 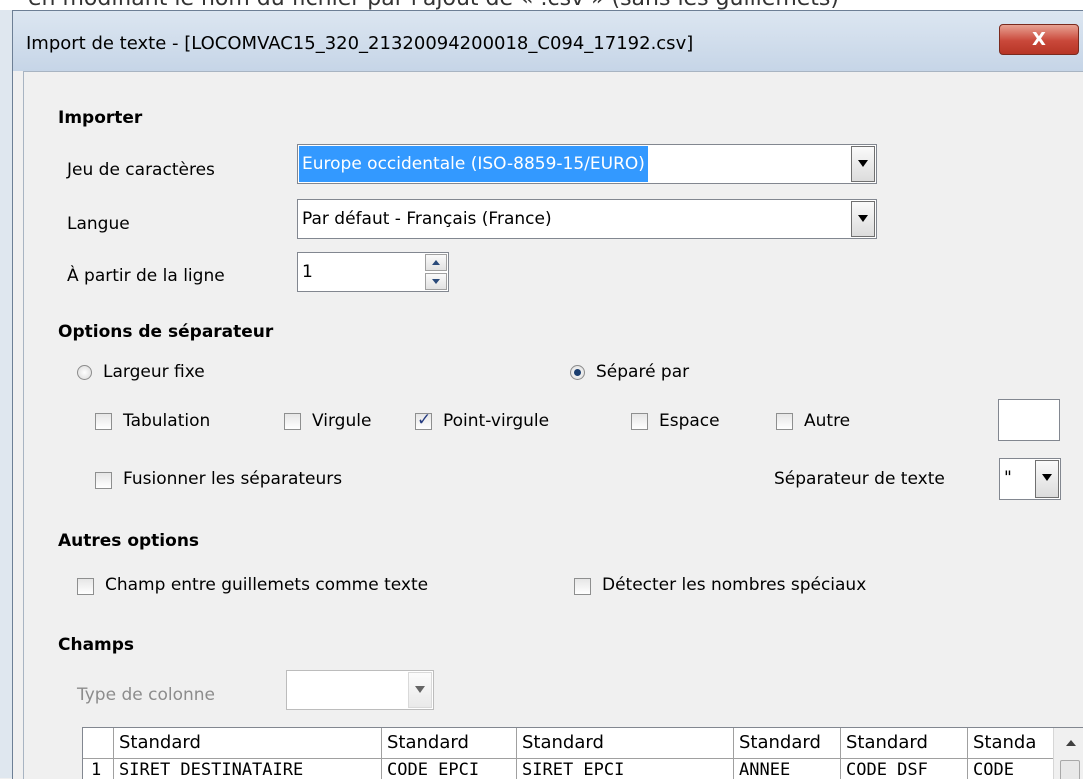 What do you see at coordinates (1071, 743) in the screenshot?
I see `scroll-up-icon` at bounding box center [1071, 743].